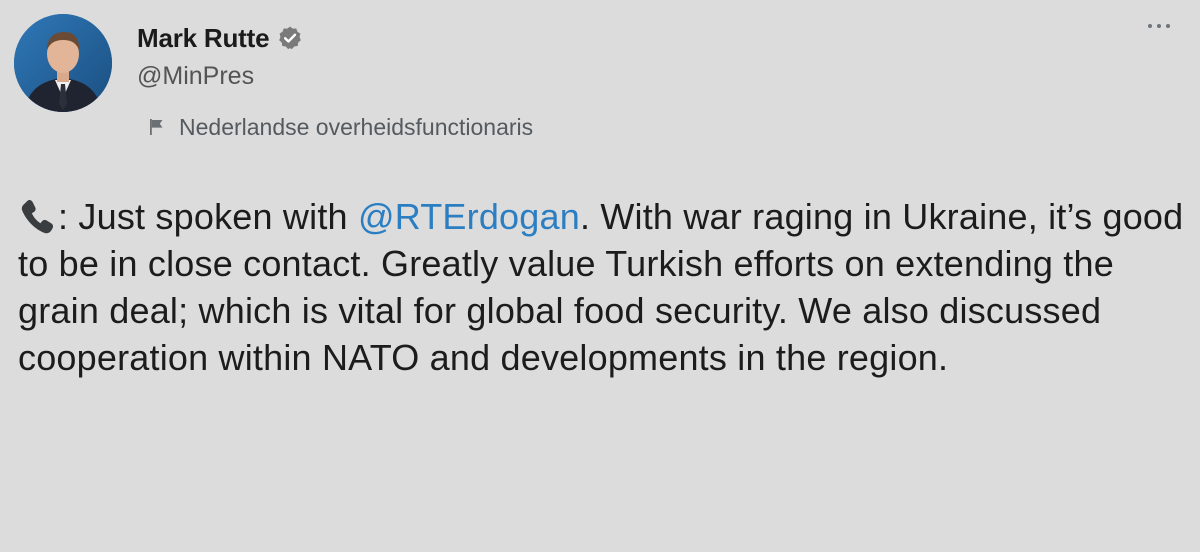  I want to click on author-handle: @MinPres, so click(195, 76).